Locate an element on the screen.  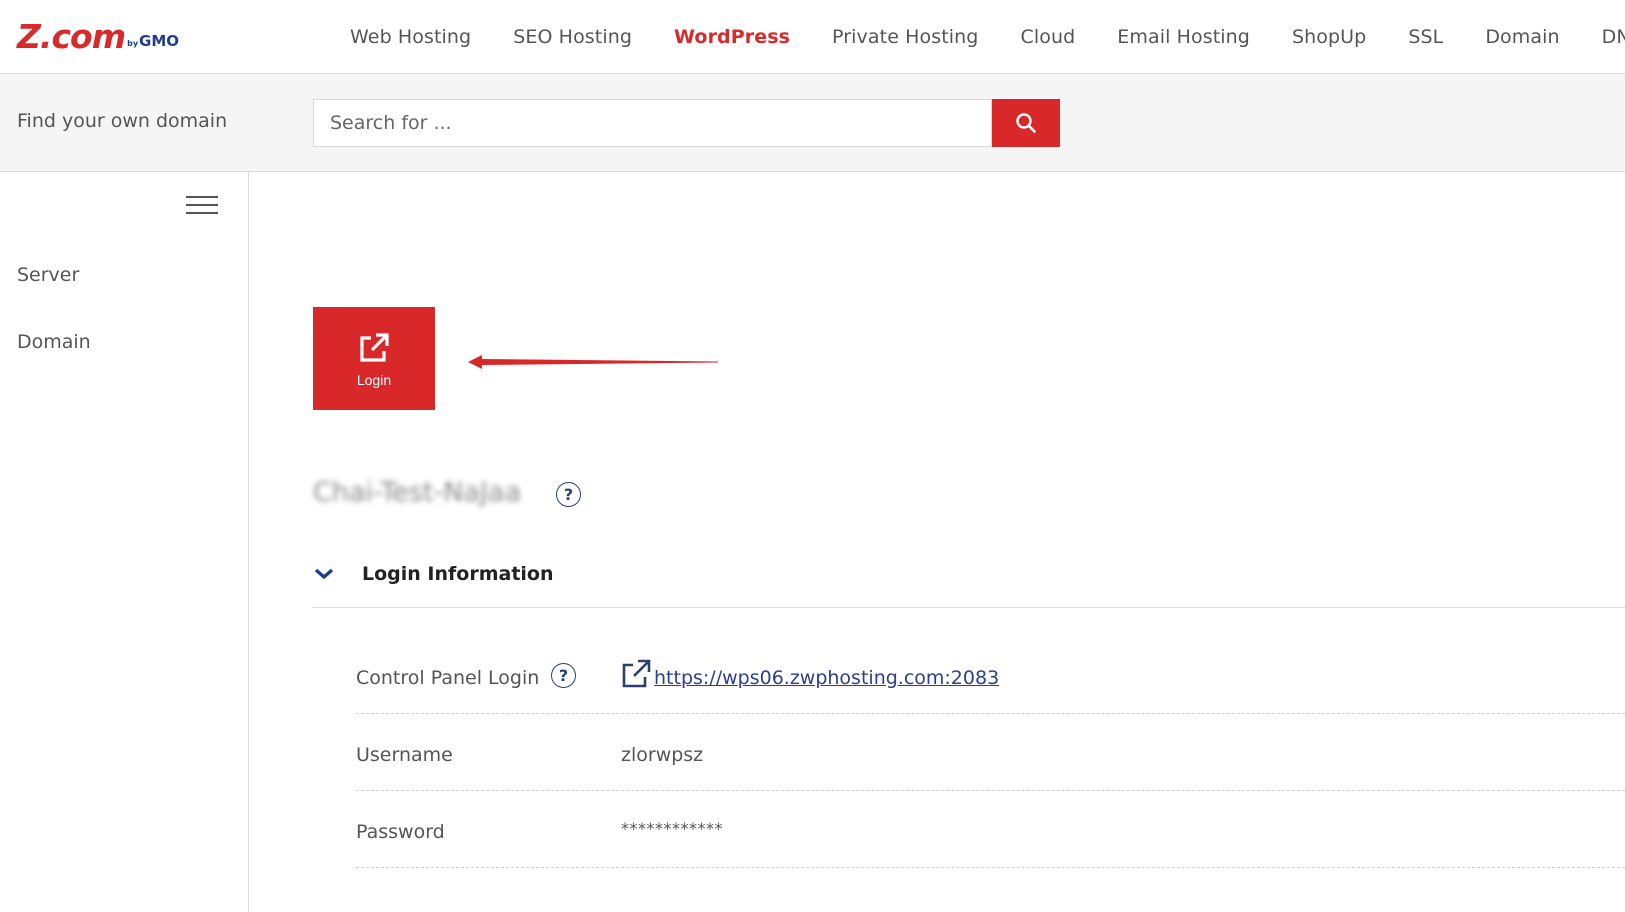
sidebar-item-server: Server is located at coordinates (48, 275).